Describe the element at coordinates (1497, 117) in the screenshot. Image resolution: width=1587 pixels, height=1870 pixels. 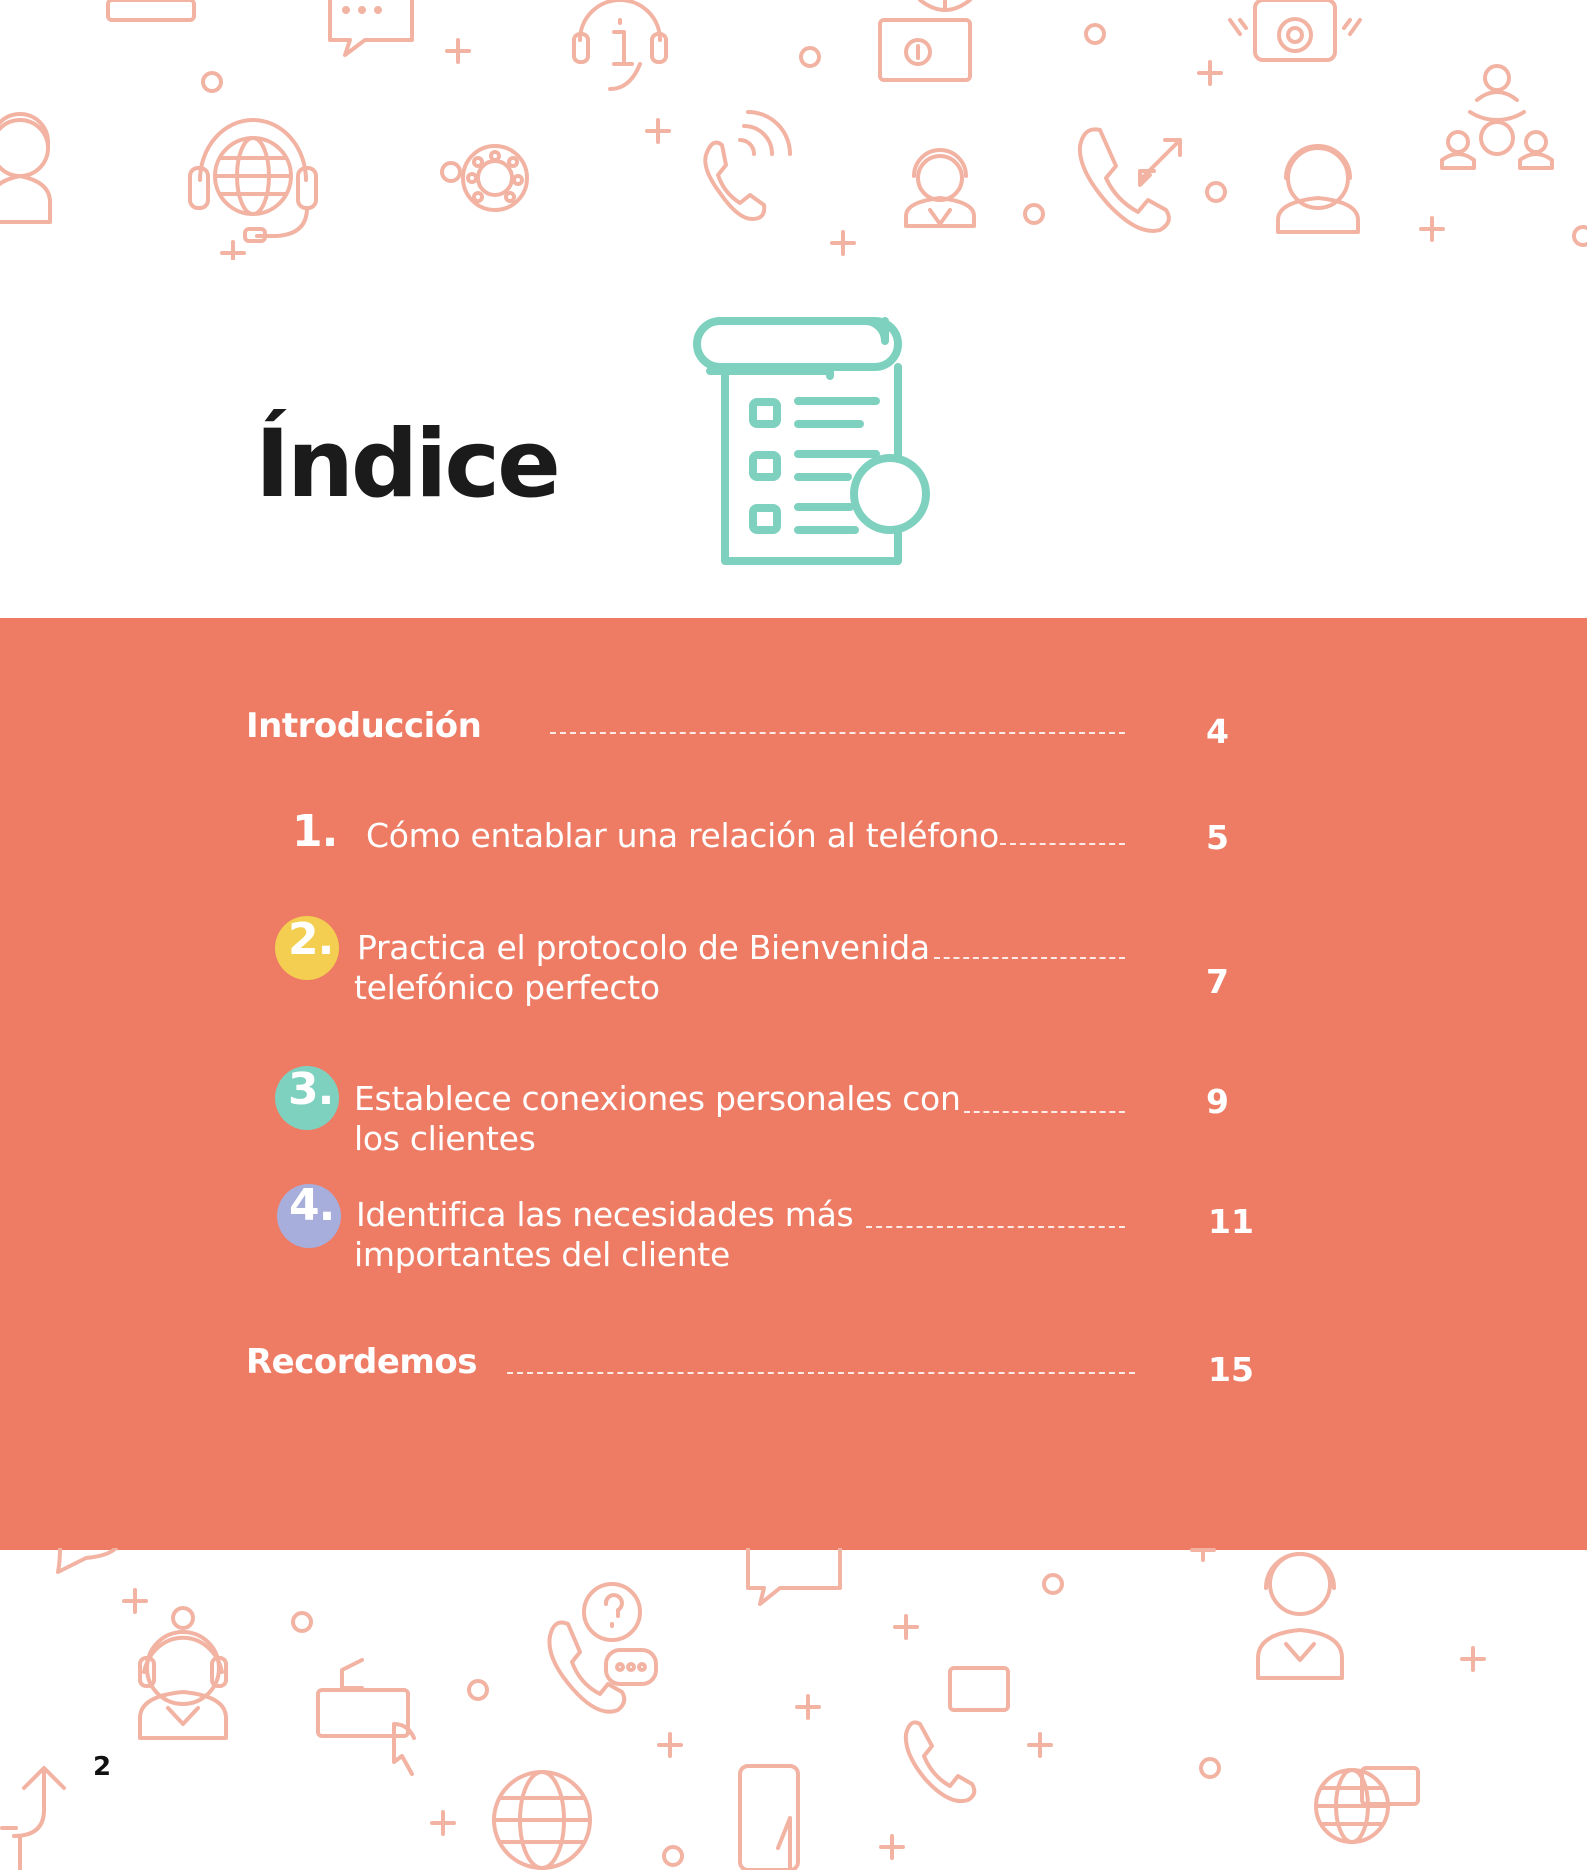
I see `network-people-icon` at that location.